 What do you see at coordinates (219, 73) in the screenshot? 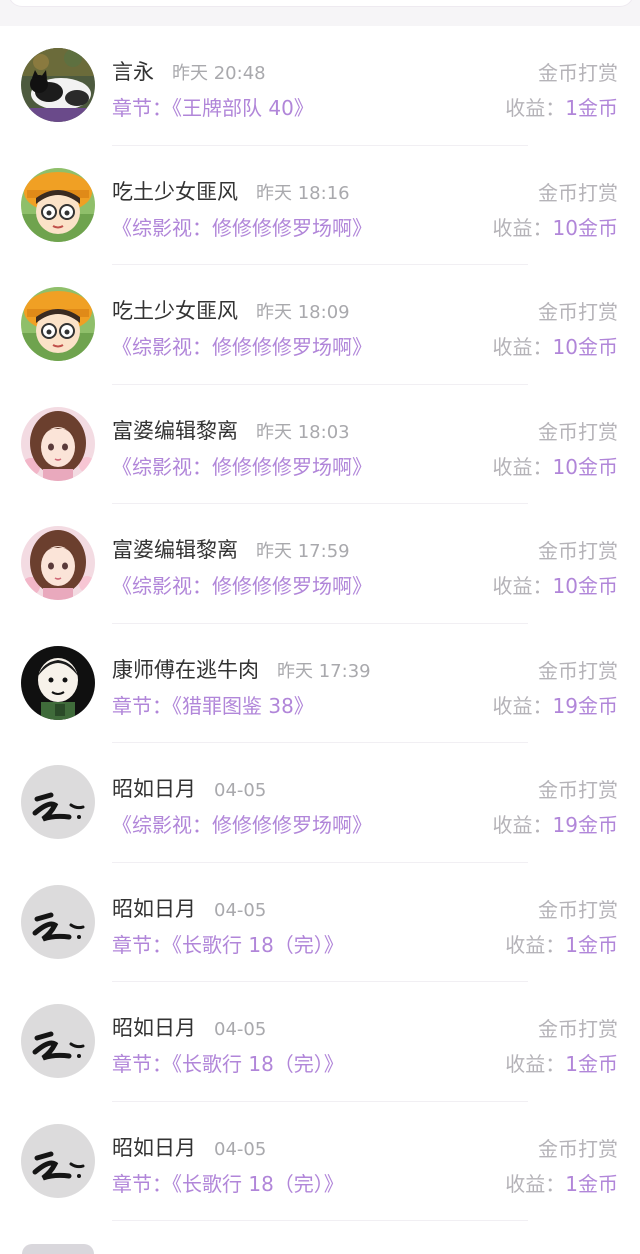
I see `timestamp: 昨天 20:48` at bounding box center [219, 73].